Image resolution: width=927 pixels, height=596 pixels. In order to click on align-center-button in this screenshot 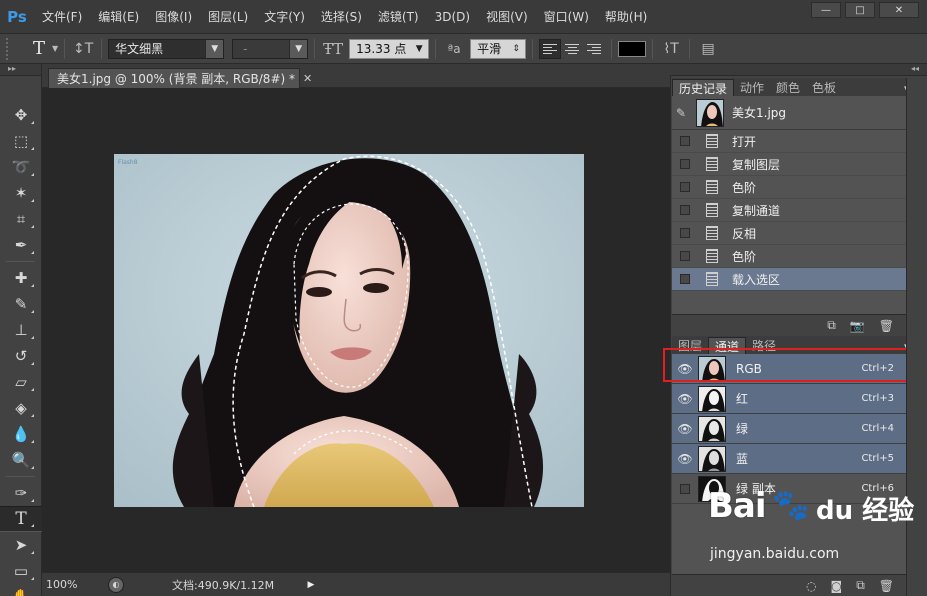, I will do `click(572, 49)`.